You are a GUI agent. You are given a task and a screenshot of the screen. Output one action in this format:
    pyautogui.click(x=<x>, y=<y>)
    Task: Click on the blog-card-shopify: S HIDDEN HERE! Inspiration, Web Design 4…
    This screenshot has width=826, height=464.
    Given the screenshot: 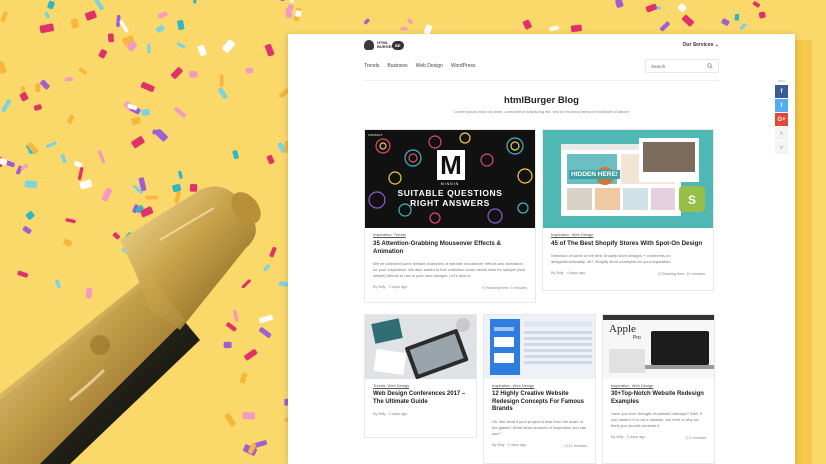 What is the action you would take?
    pyautogui.click(x=628, y=210)
    